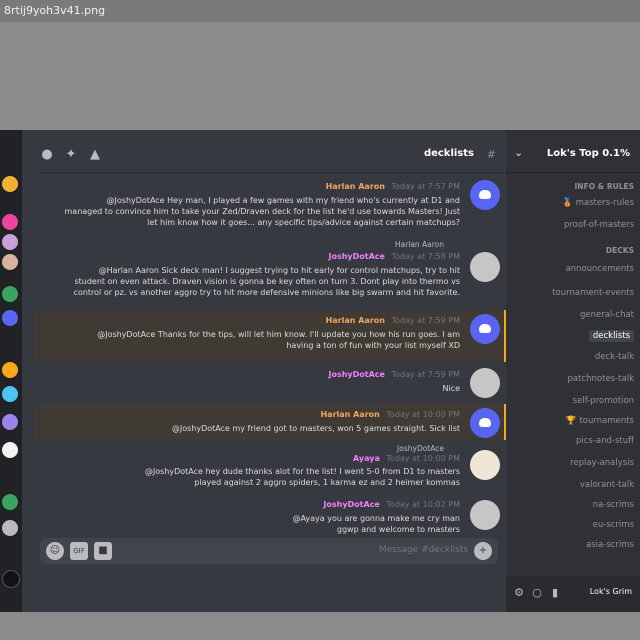 Image resolution: width=640 pixels, height=640 pixels. Describe the element at coordinates (47, 155) in the screenshot. I see `members-icon: ●` at that location.